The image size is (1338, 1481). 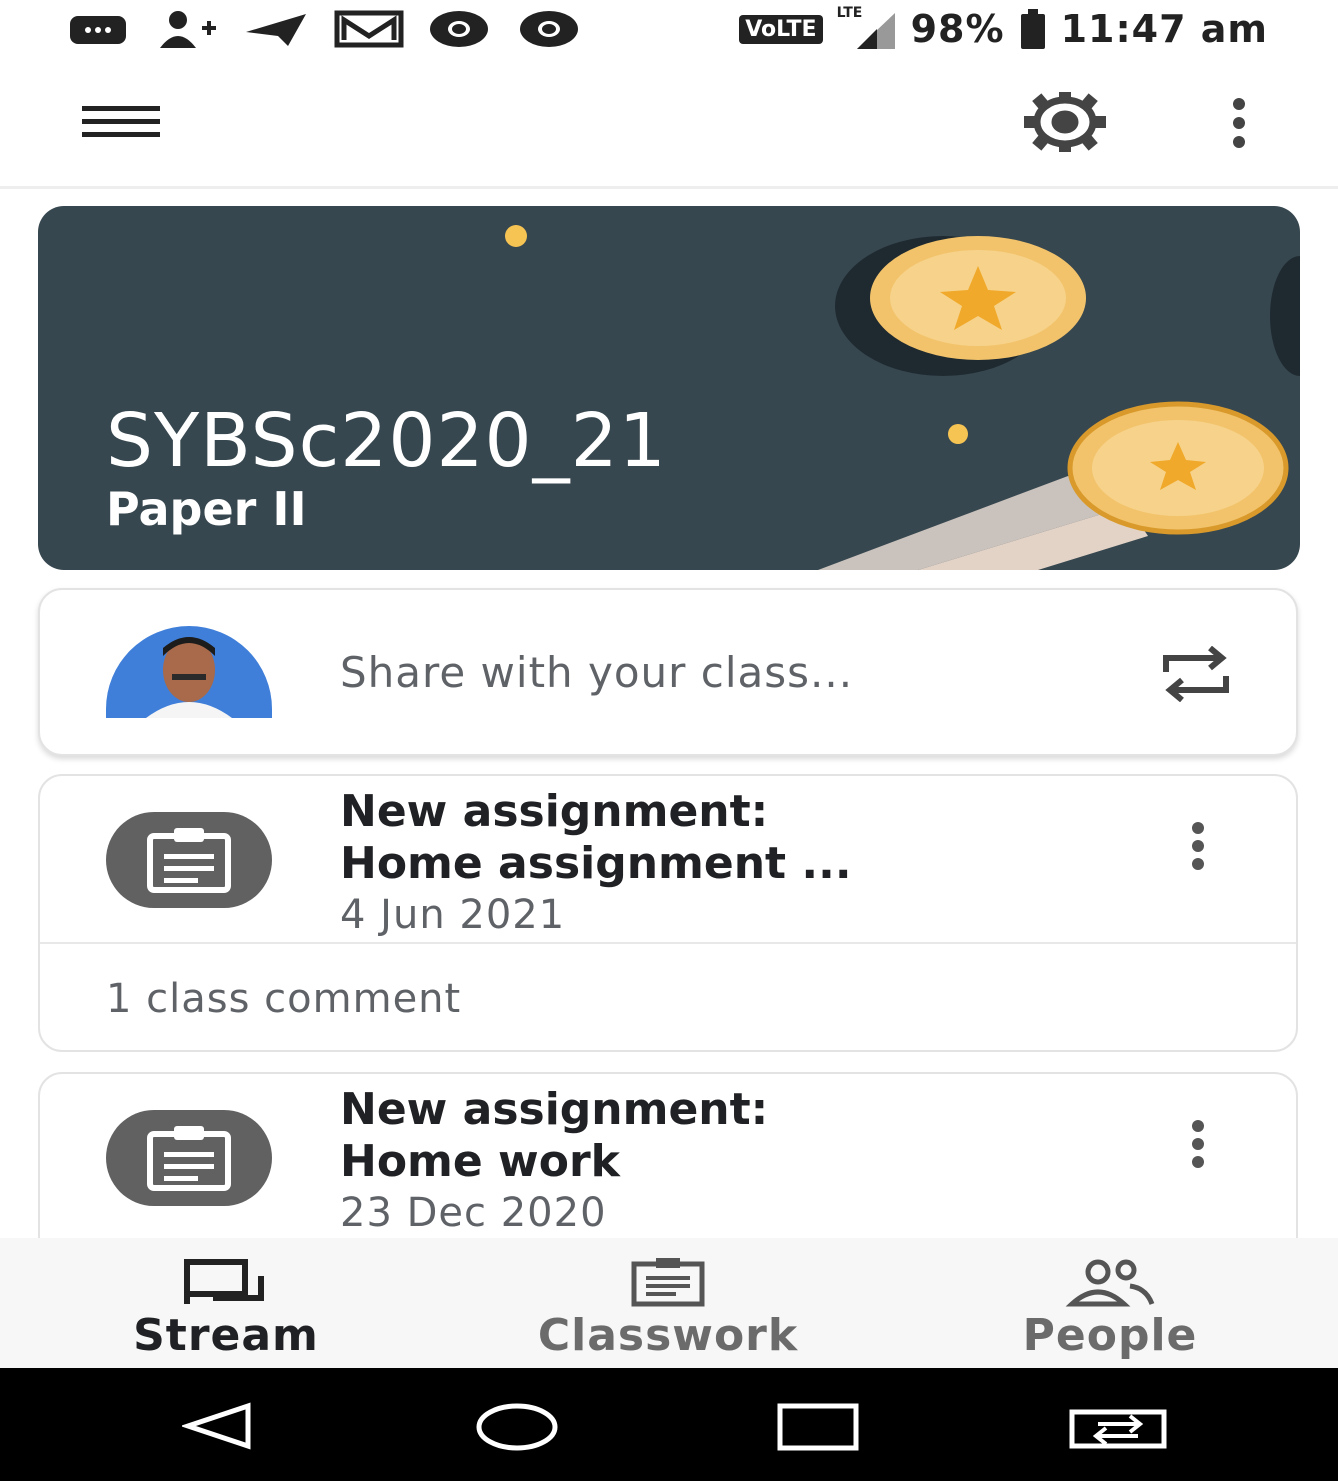 I want to click on volte-badge: VoLTE, so click(x=781, y=29).